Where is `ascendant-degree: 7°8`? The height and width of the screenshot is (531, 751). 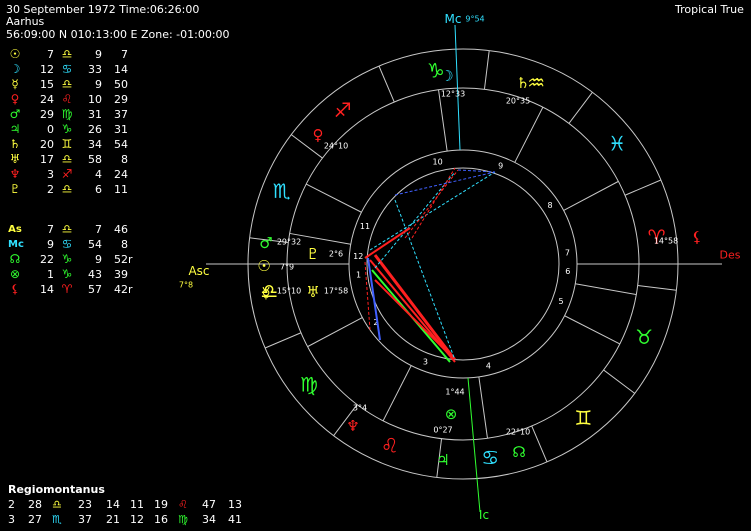 ascendant-degree: 7°8 is located at coordinates (186, 285).